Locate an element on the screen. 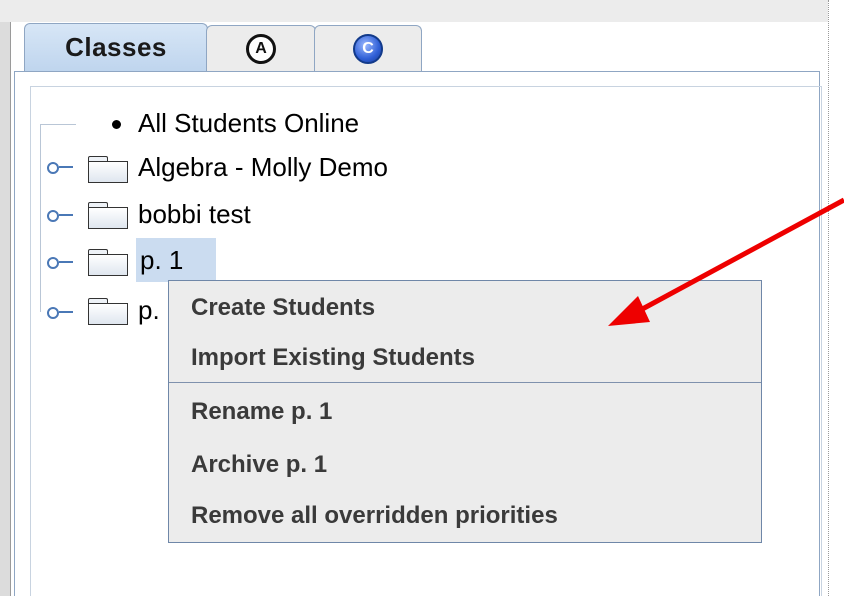  annotation-arrow-shaft is located at coordinates (738, 256).